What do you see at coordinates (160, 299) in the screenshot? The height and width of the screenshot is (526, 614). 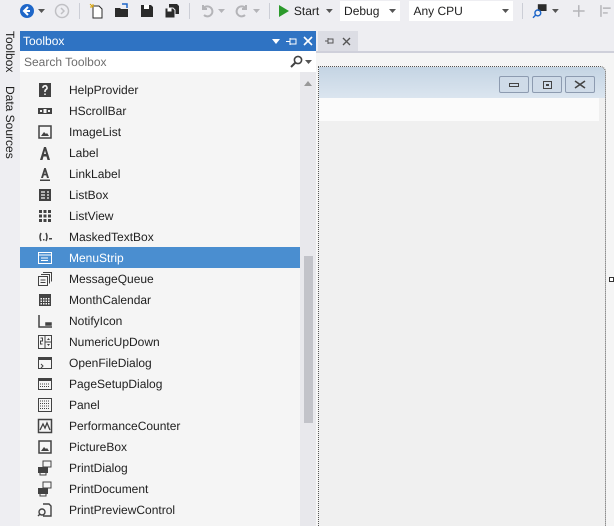 I see `toolbox-item: MonthCalendar` at bounding box center [160, 299].